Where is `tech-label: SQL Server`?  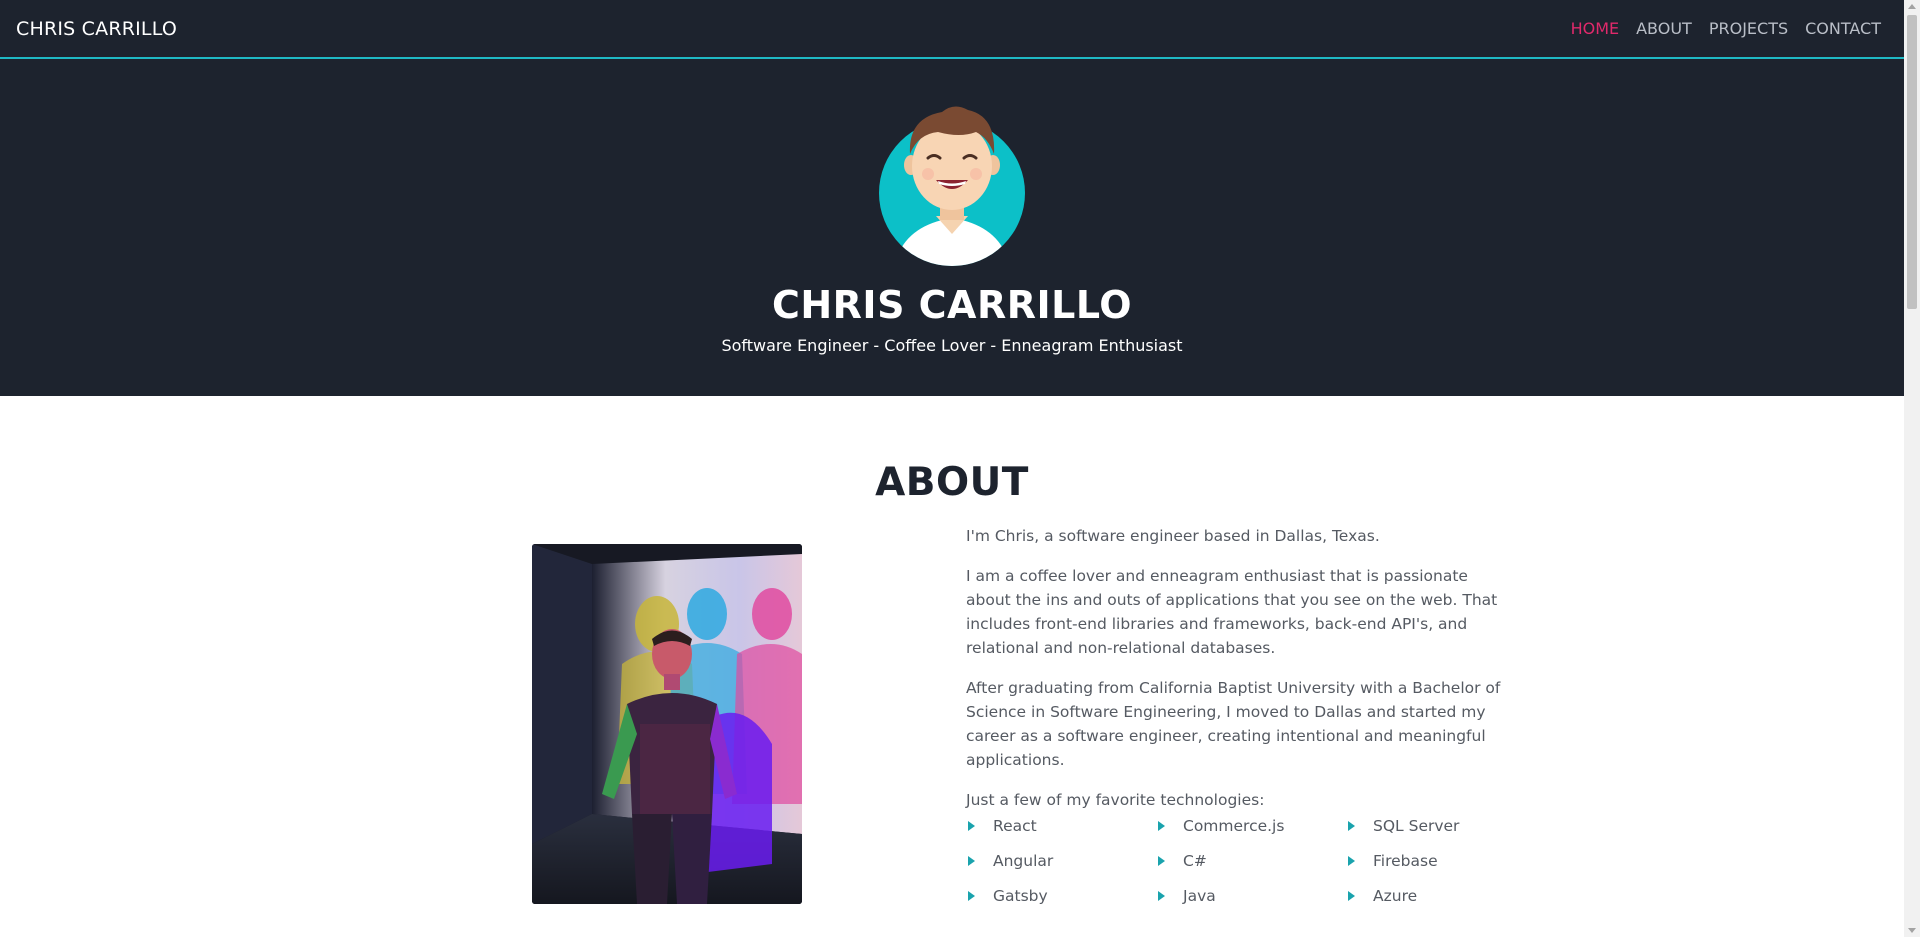 tech-label: SQL Server is located at coordinates (1416, 826).